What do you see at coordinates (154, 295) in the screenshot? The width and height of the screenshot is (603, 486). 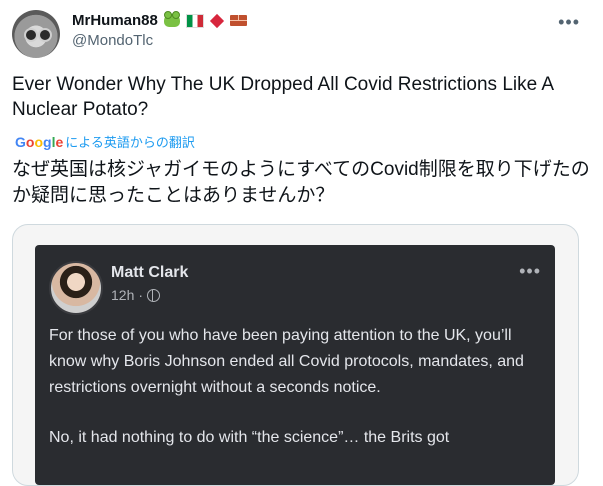 I see `globe-icon` at bounding box center [154, 295].